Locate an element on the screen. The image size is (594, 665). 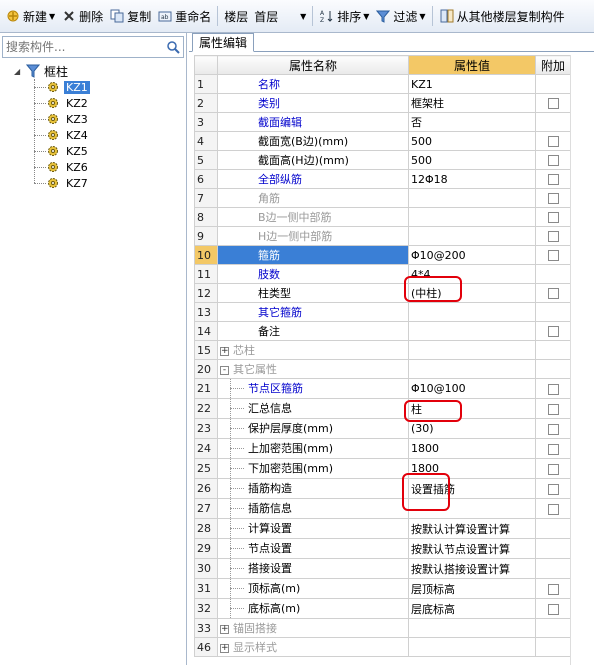
property-name-cell: 插筋信息 is located at coordinates (313, 508).